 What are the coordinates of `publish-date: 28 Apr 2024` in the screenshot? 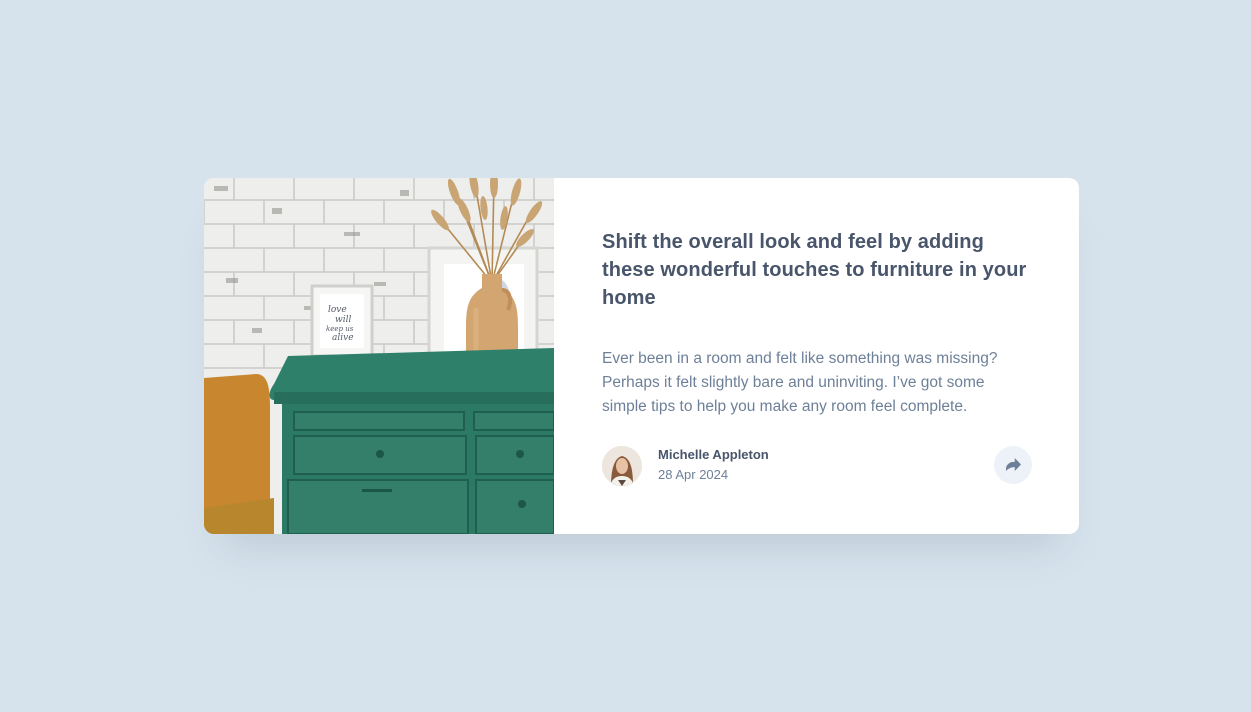 It's located at (693, 474).